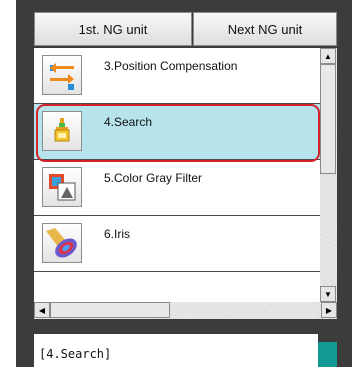 The width and height of the screenshot is (352, 374). Describe the element at coordinates (185, 310) in the screenshot. I see `horizontal-scrollbar: ◀ ▶` at that location.